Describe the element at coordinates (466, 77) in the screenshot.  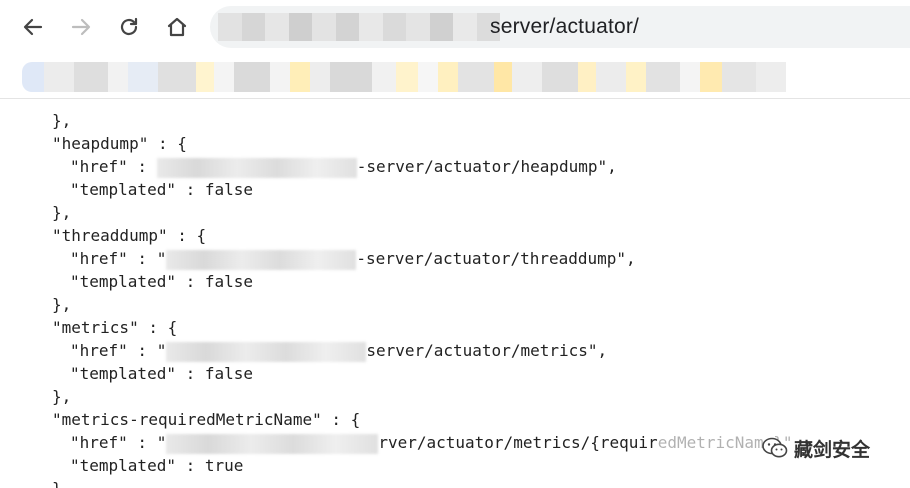
I see `bookmarks-redacted` at that location.